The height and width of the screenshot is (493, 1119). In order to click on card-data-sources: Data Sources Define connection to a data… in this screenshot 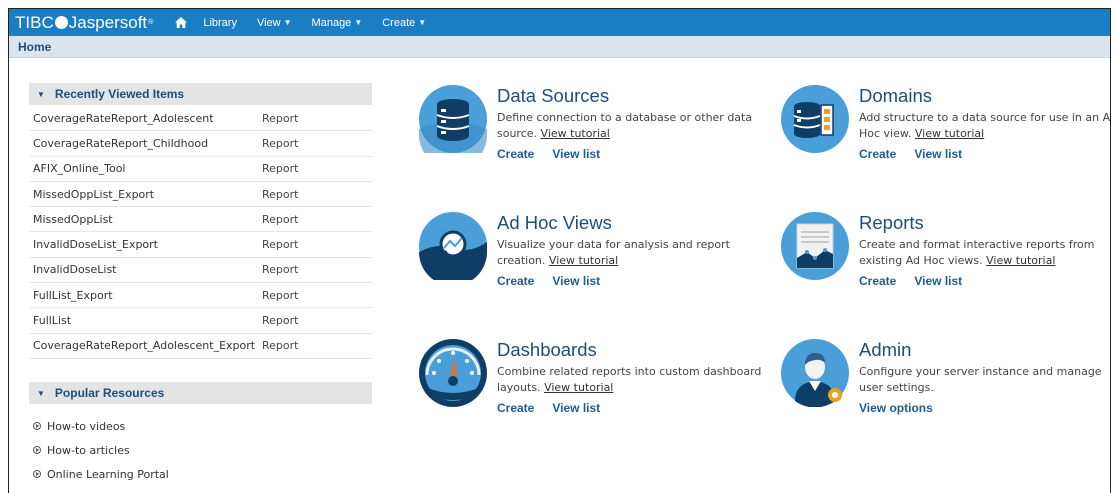, I will do `click(589, 125)`.